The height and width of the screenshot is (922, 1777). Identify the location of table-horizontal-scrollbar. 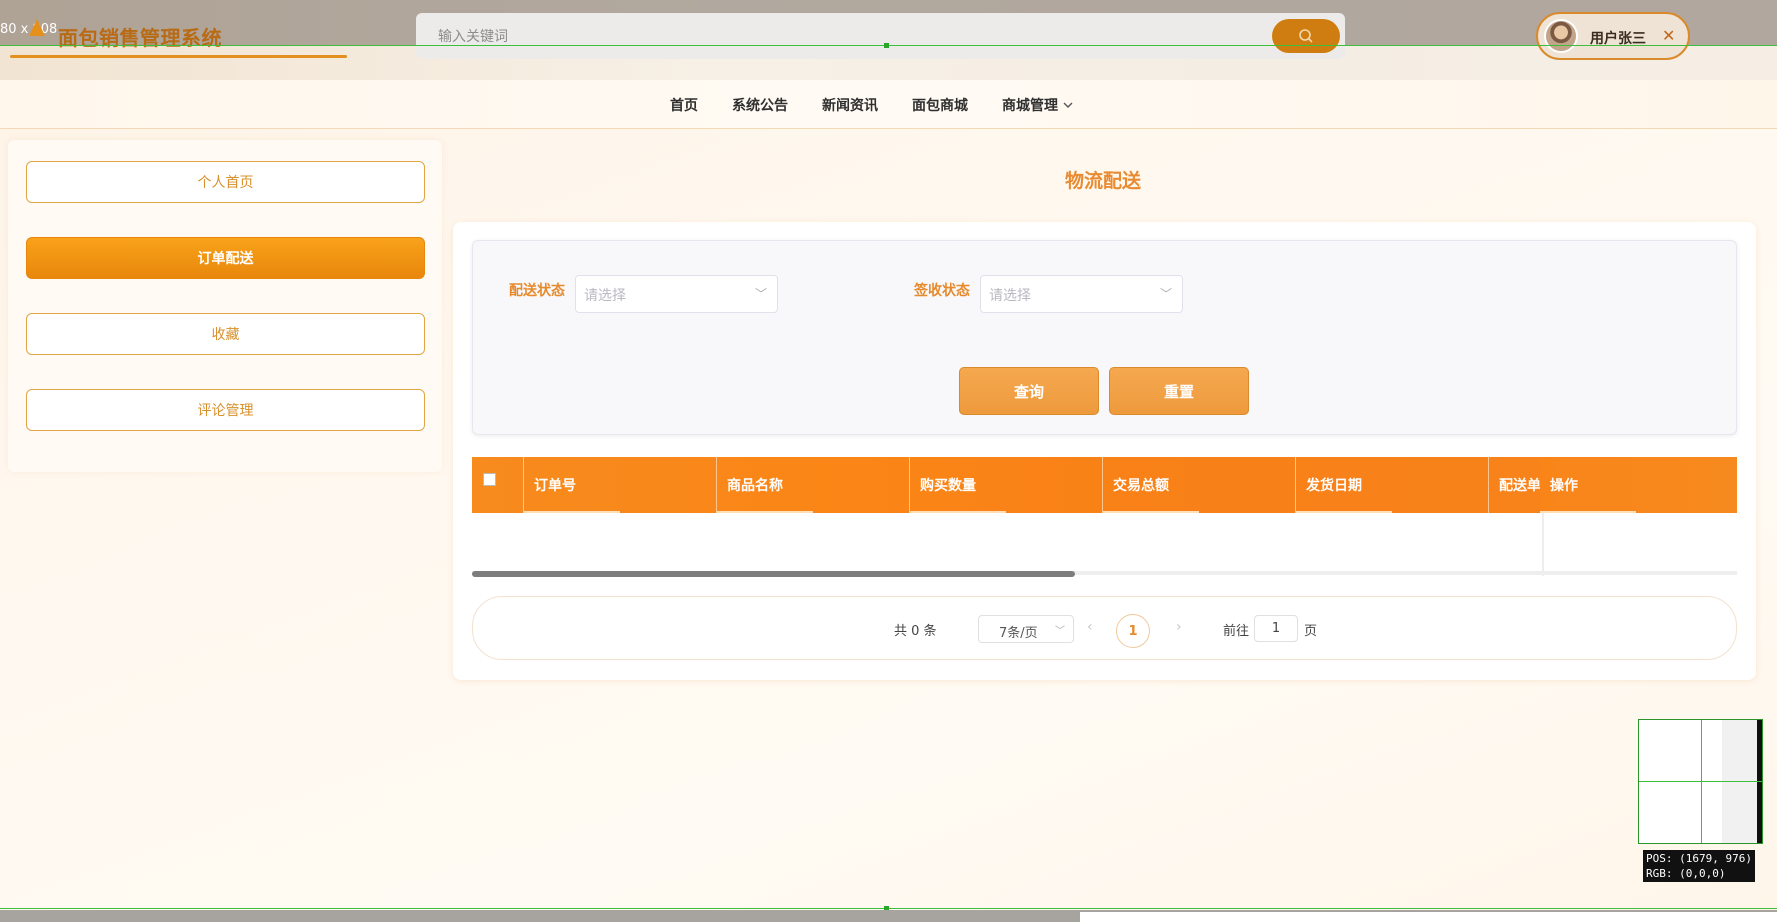
(773, 574).